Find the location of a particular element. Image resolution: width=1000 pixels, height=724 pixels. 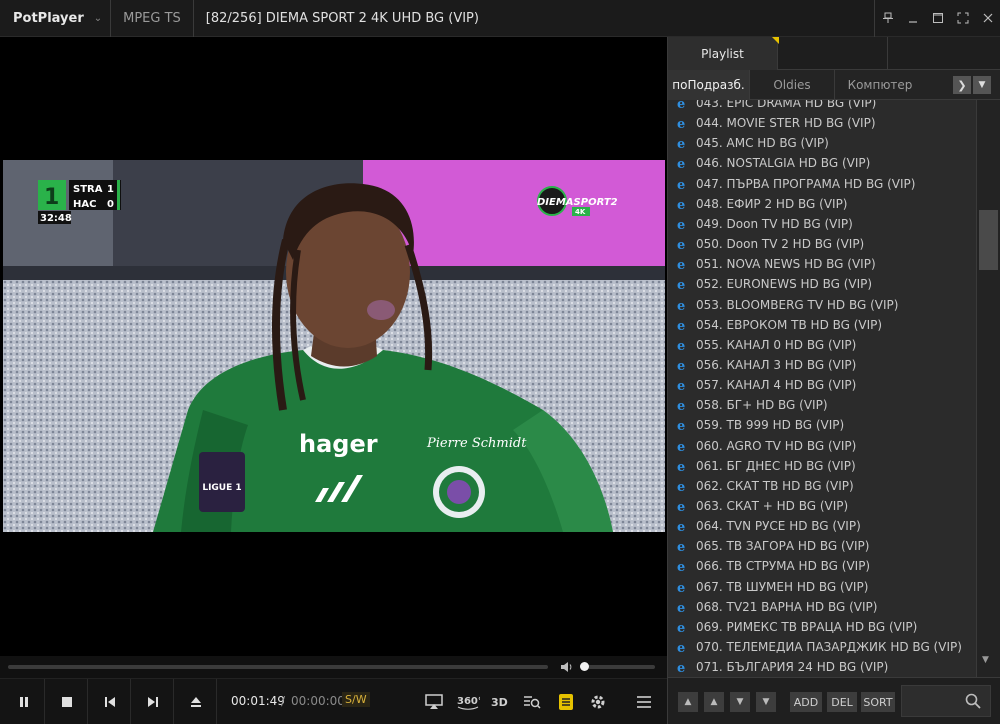

playlist-item: e 055. КАНАЛ 0 HD BG (VIP) is located at coordinates (822, 345).